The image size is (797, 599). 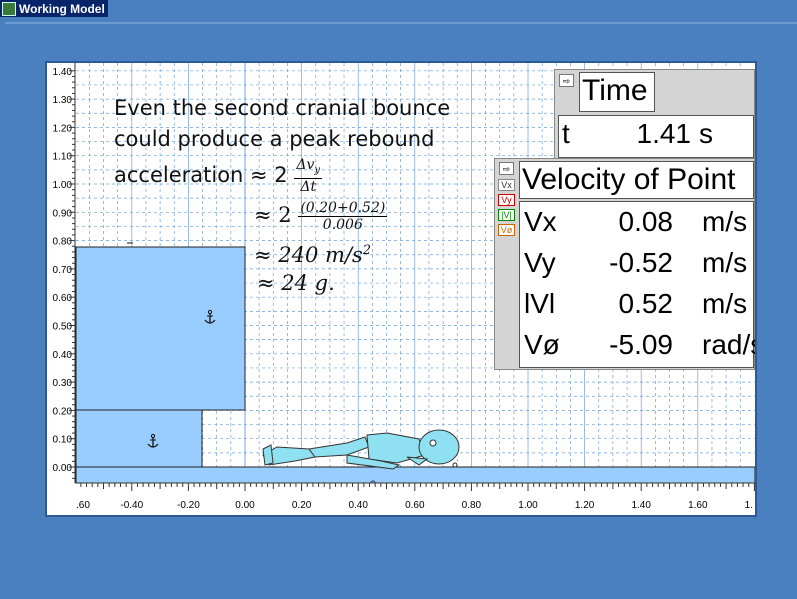 I want to click on x-tick-label: 1.40, so click(x=641, y=505).